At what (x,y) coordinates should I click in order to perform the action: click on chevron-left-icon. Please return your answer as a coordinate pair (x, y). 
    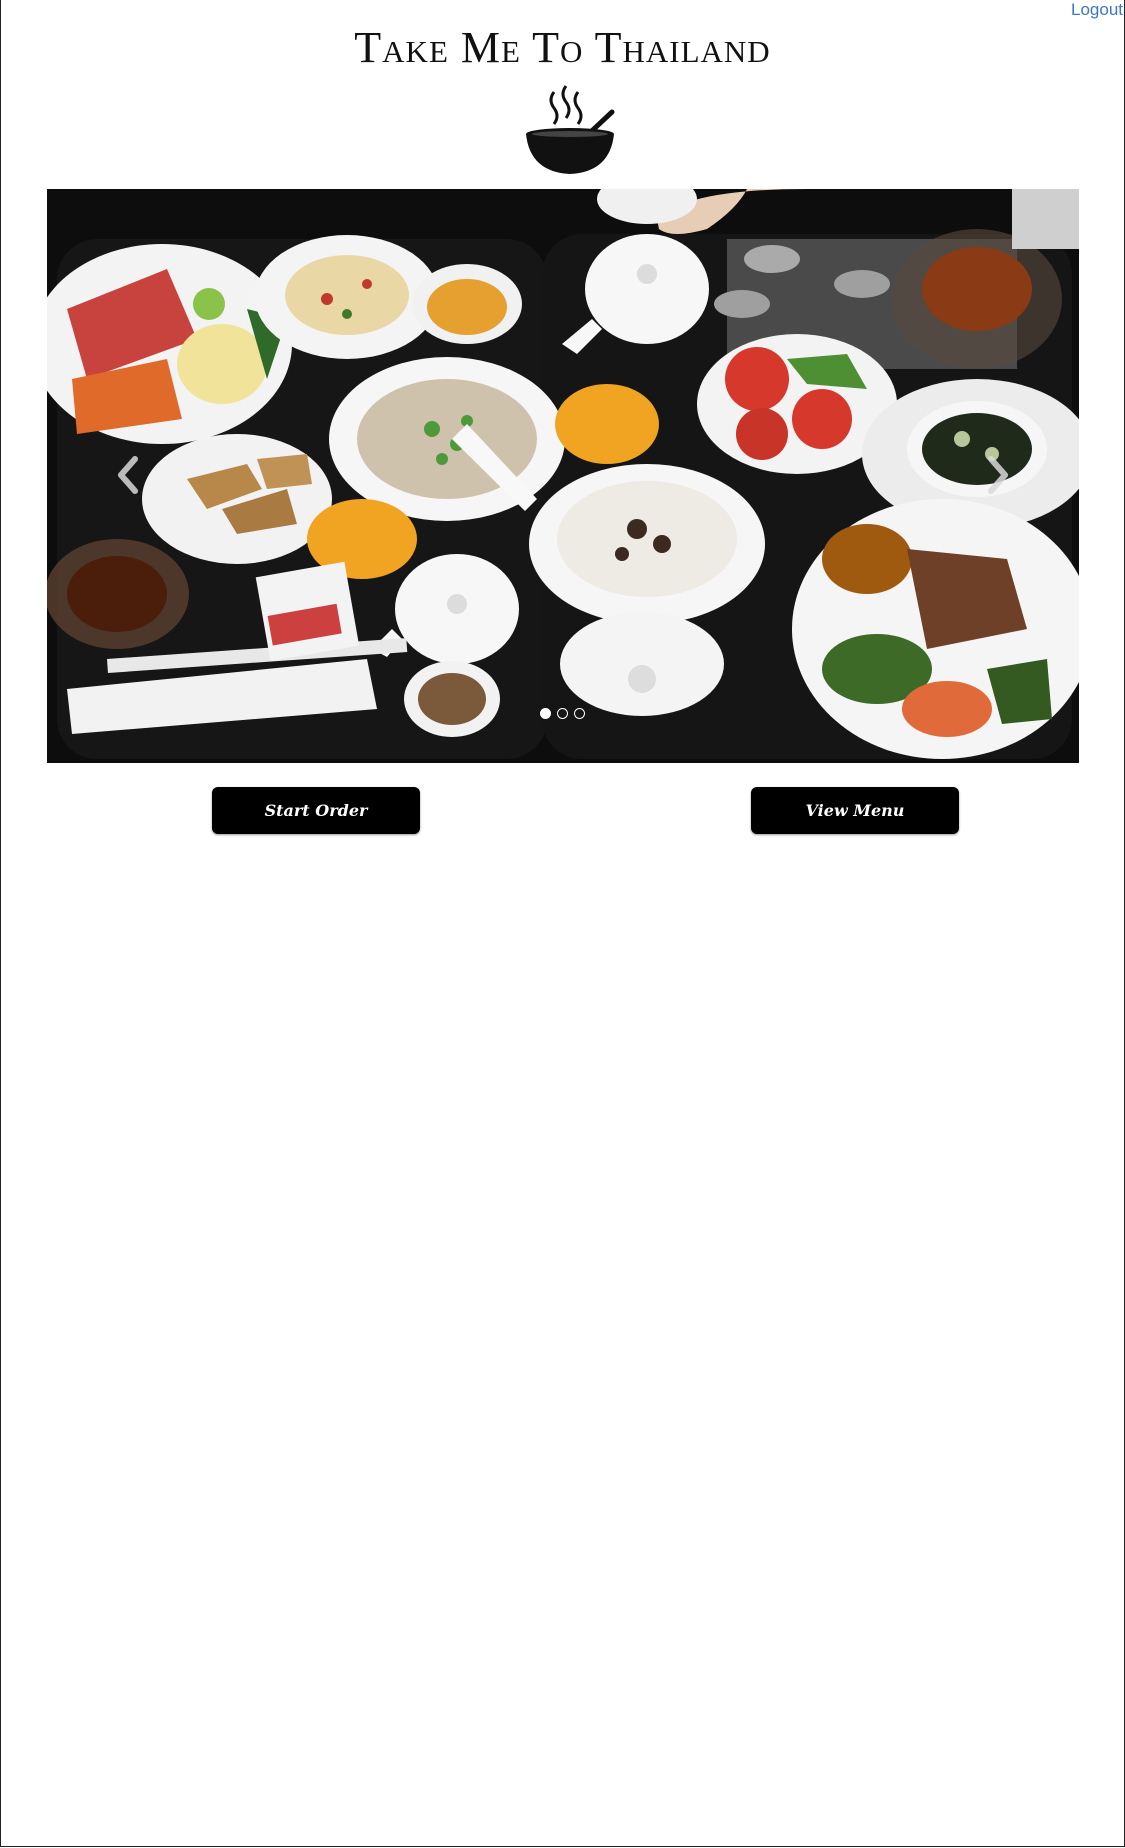
    Looking at the image, I should click on (127, 475).